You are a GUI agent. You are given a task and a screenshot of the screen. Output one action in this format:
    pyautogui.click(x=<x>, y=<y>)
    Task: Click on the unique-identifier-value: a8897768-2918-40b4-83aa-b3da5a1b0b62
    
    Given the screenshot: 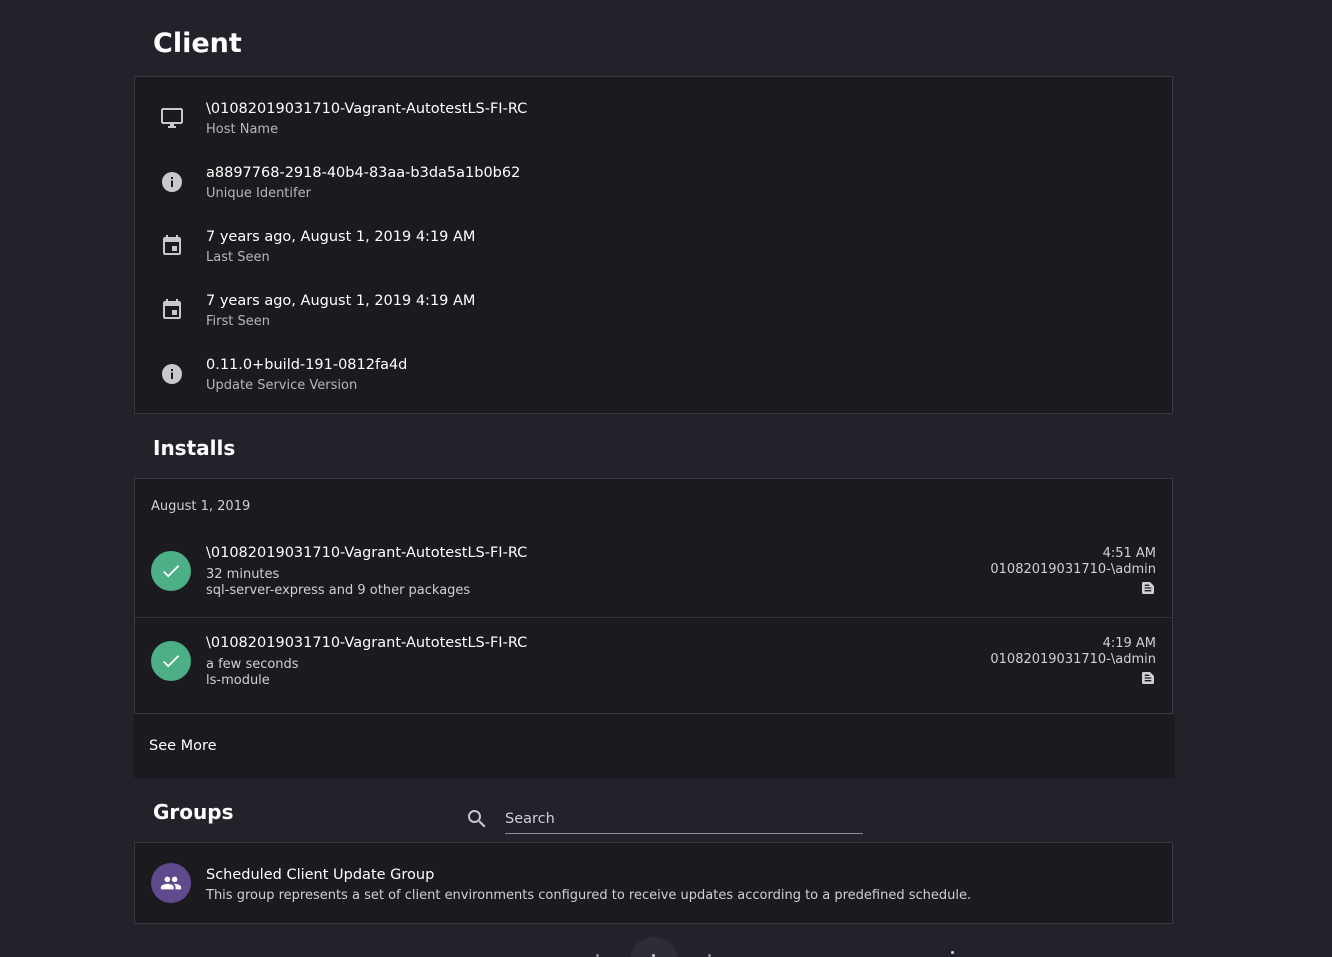 What is the action you would take?
    pyautogui.click(x=363, y=173)
    